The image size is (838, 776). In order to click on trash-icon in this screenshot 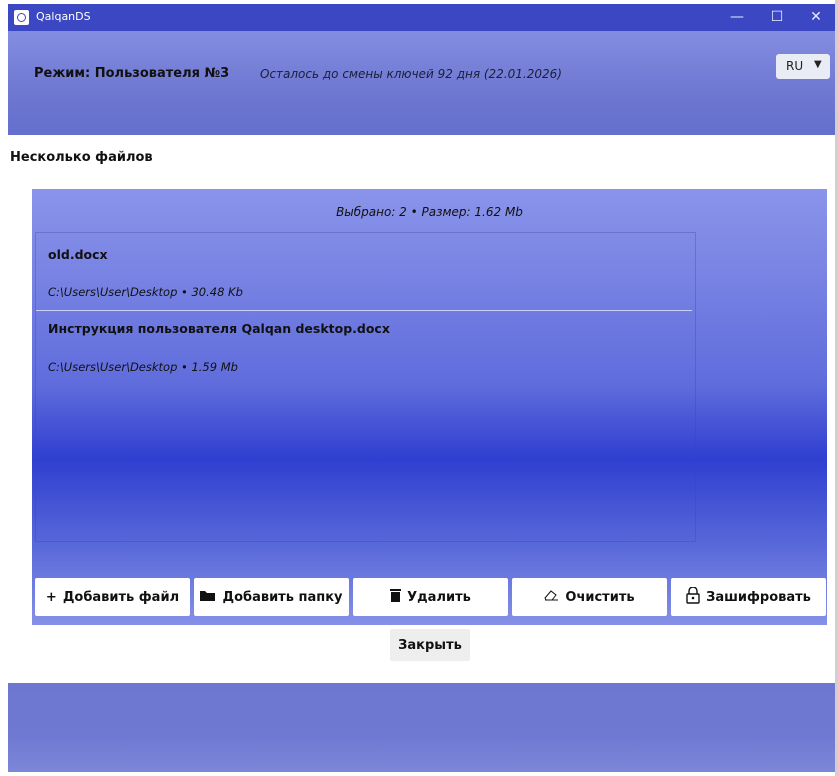, I will do `click(396, 597)`.